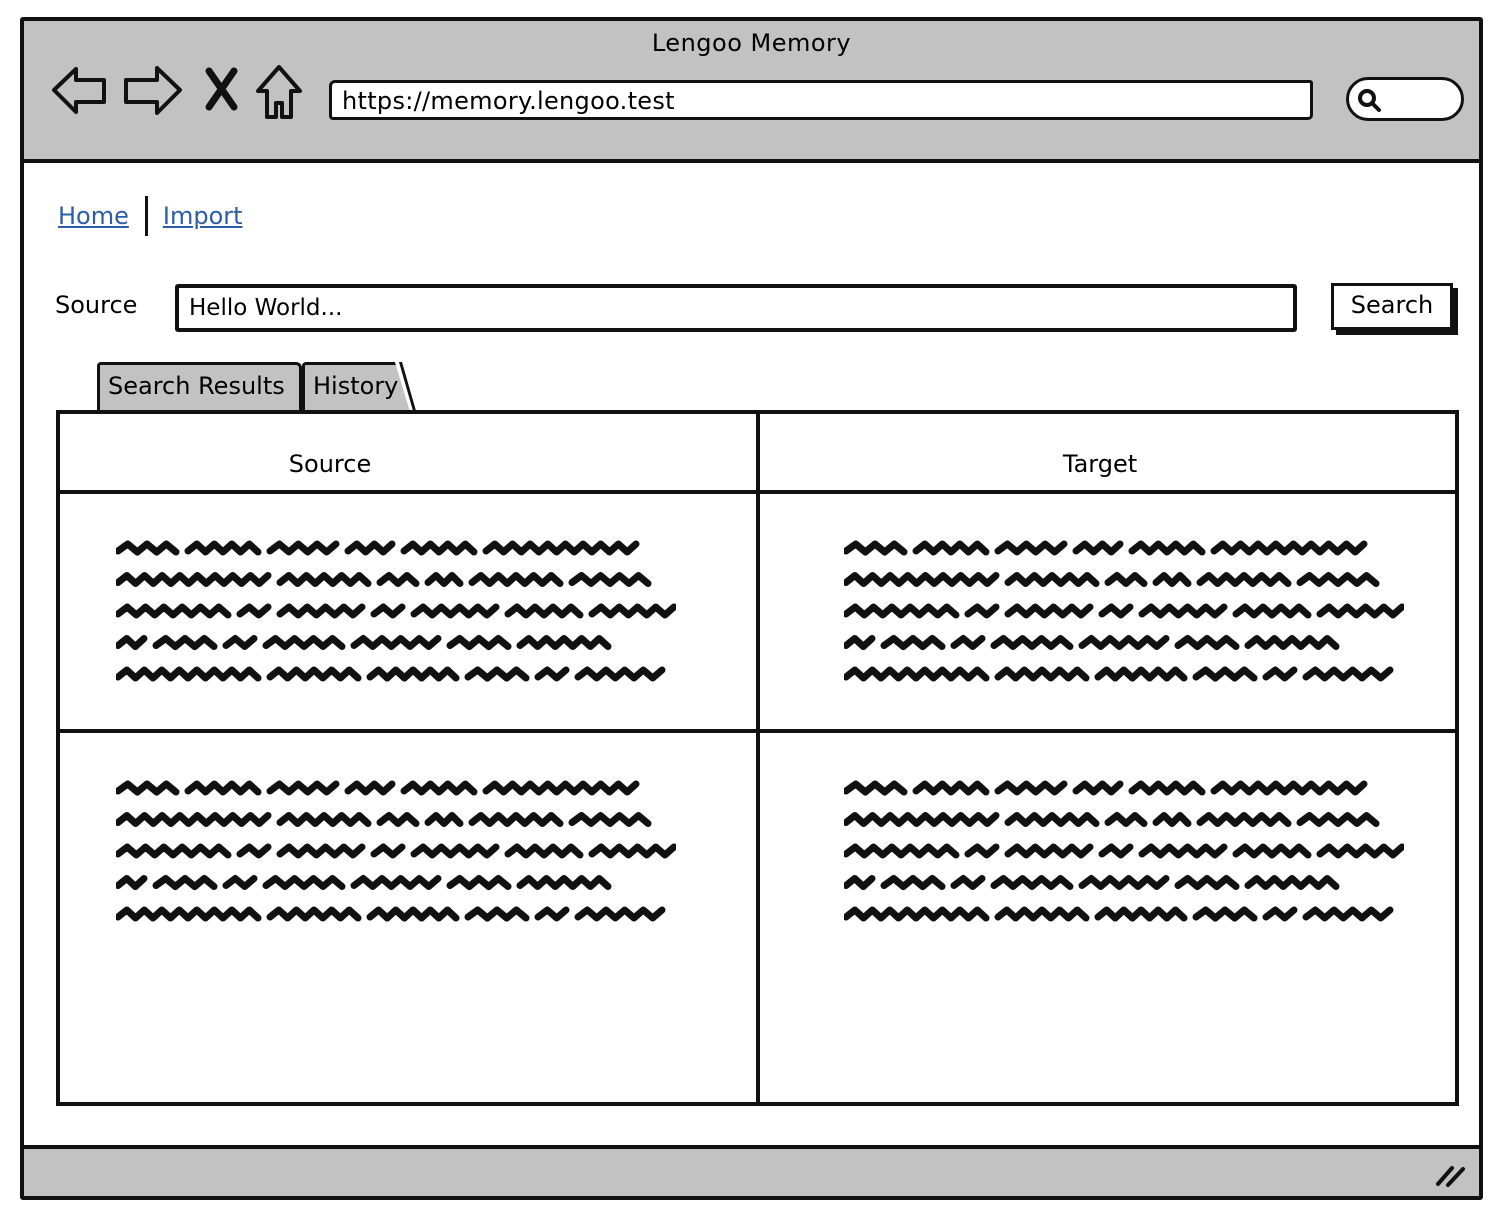  Describe the element at coordinates (1392, 306) in the screenshot. I see `search-button: Search` at that location.